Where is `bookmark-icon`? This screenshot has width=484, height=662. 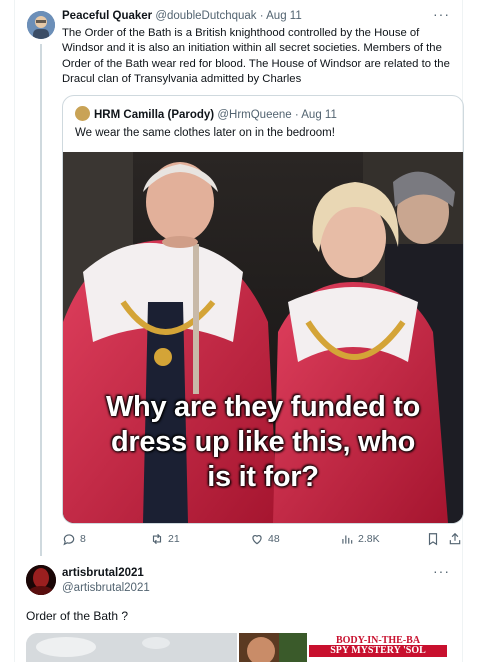 bookmark-icon is located at coordinates (433, 539).